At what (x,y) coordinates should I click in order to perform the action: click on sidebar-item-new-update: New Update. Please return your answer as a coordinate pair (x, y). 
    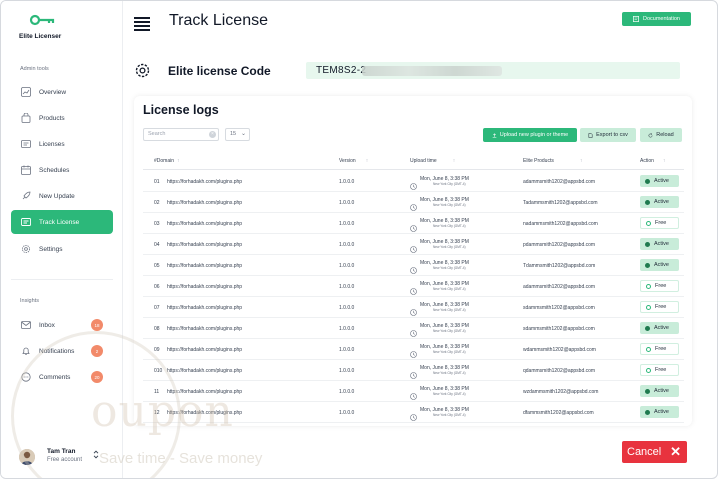
    Looking at the image, I should click on (62, 196).